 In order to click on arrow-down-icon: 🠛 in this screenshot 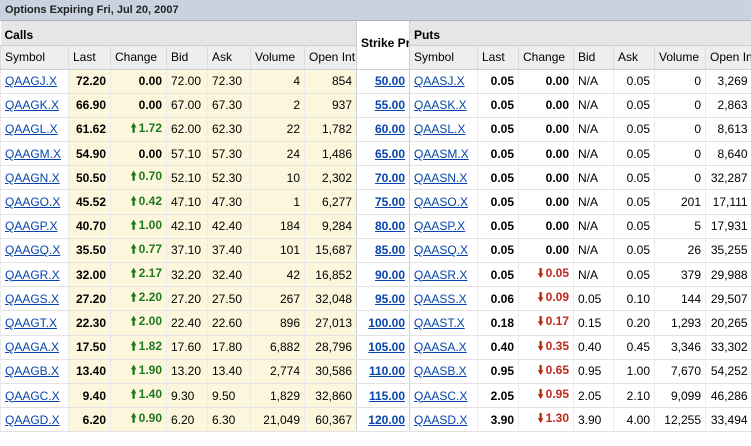, I will do `click(540, 273)`.